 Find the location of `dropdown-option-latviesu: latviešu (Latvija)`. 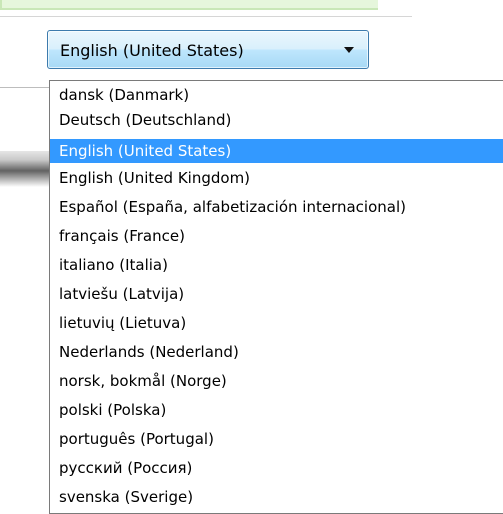

dropdown-option-latviesu: latviešu (Latvija) is located at coordinates (276, 294).